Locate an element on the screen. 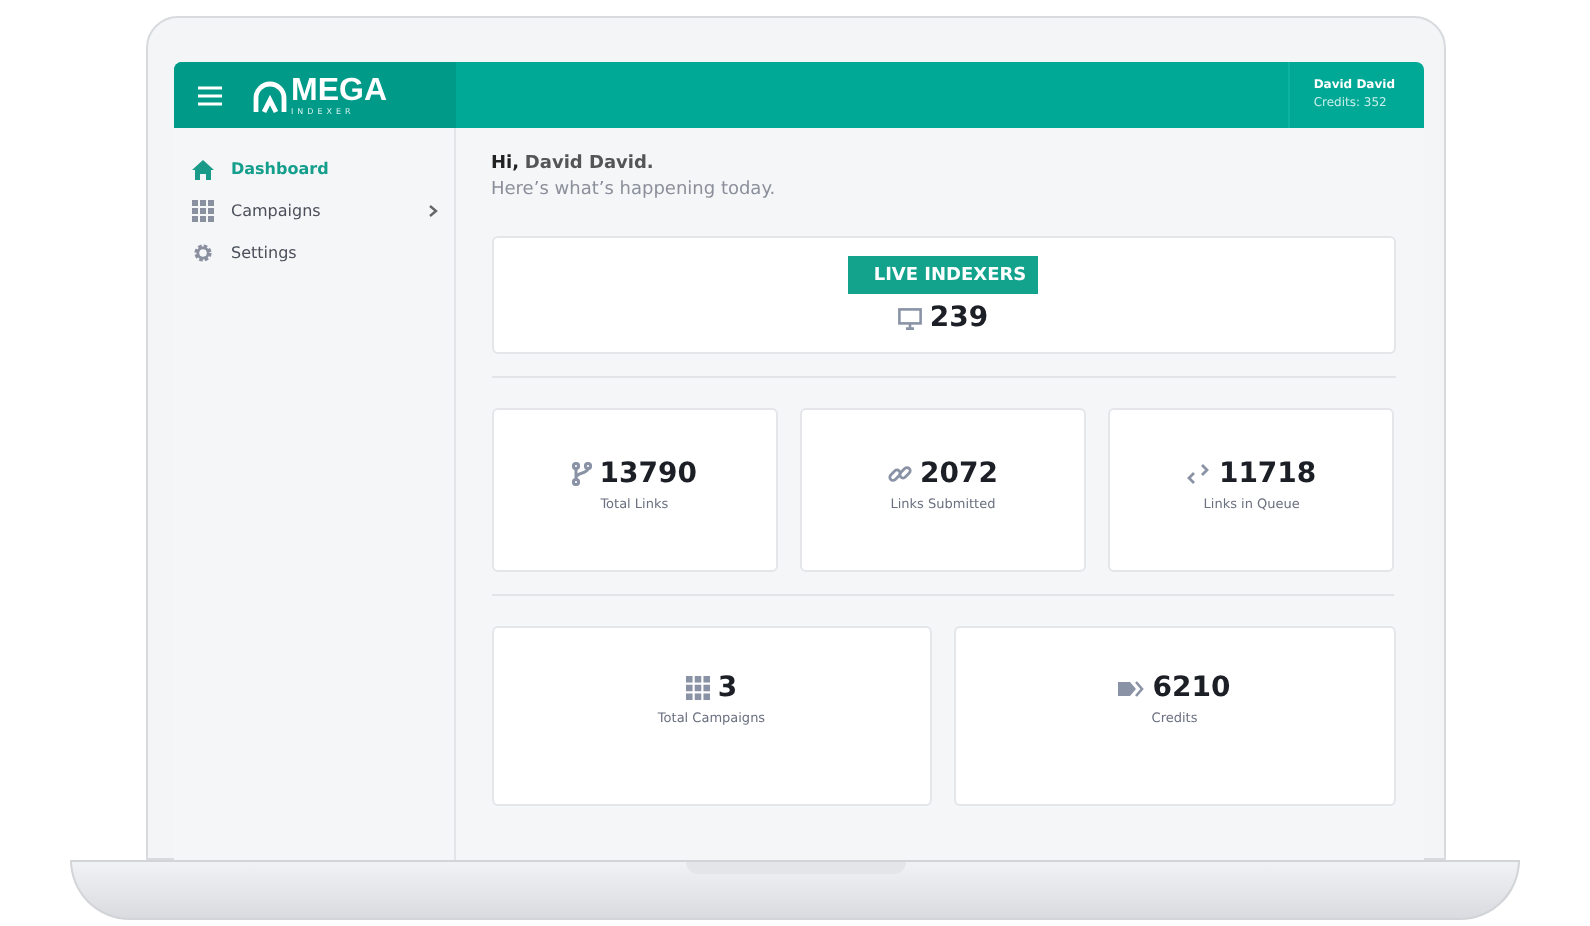 This screenshot has width=1590, height=926. tag-icon is located at coordinates (1131, 688).